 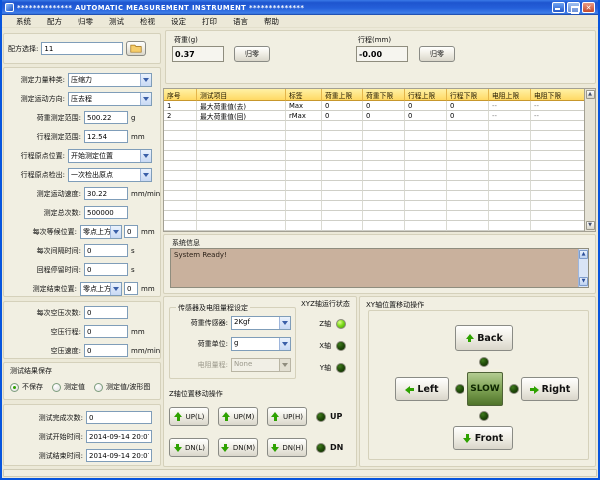 What do you see at coordinates (131, 231) in the screenshot?
I see `param-wait-offset-input` at bounding box center [131, 231].